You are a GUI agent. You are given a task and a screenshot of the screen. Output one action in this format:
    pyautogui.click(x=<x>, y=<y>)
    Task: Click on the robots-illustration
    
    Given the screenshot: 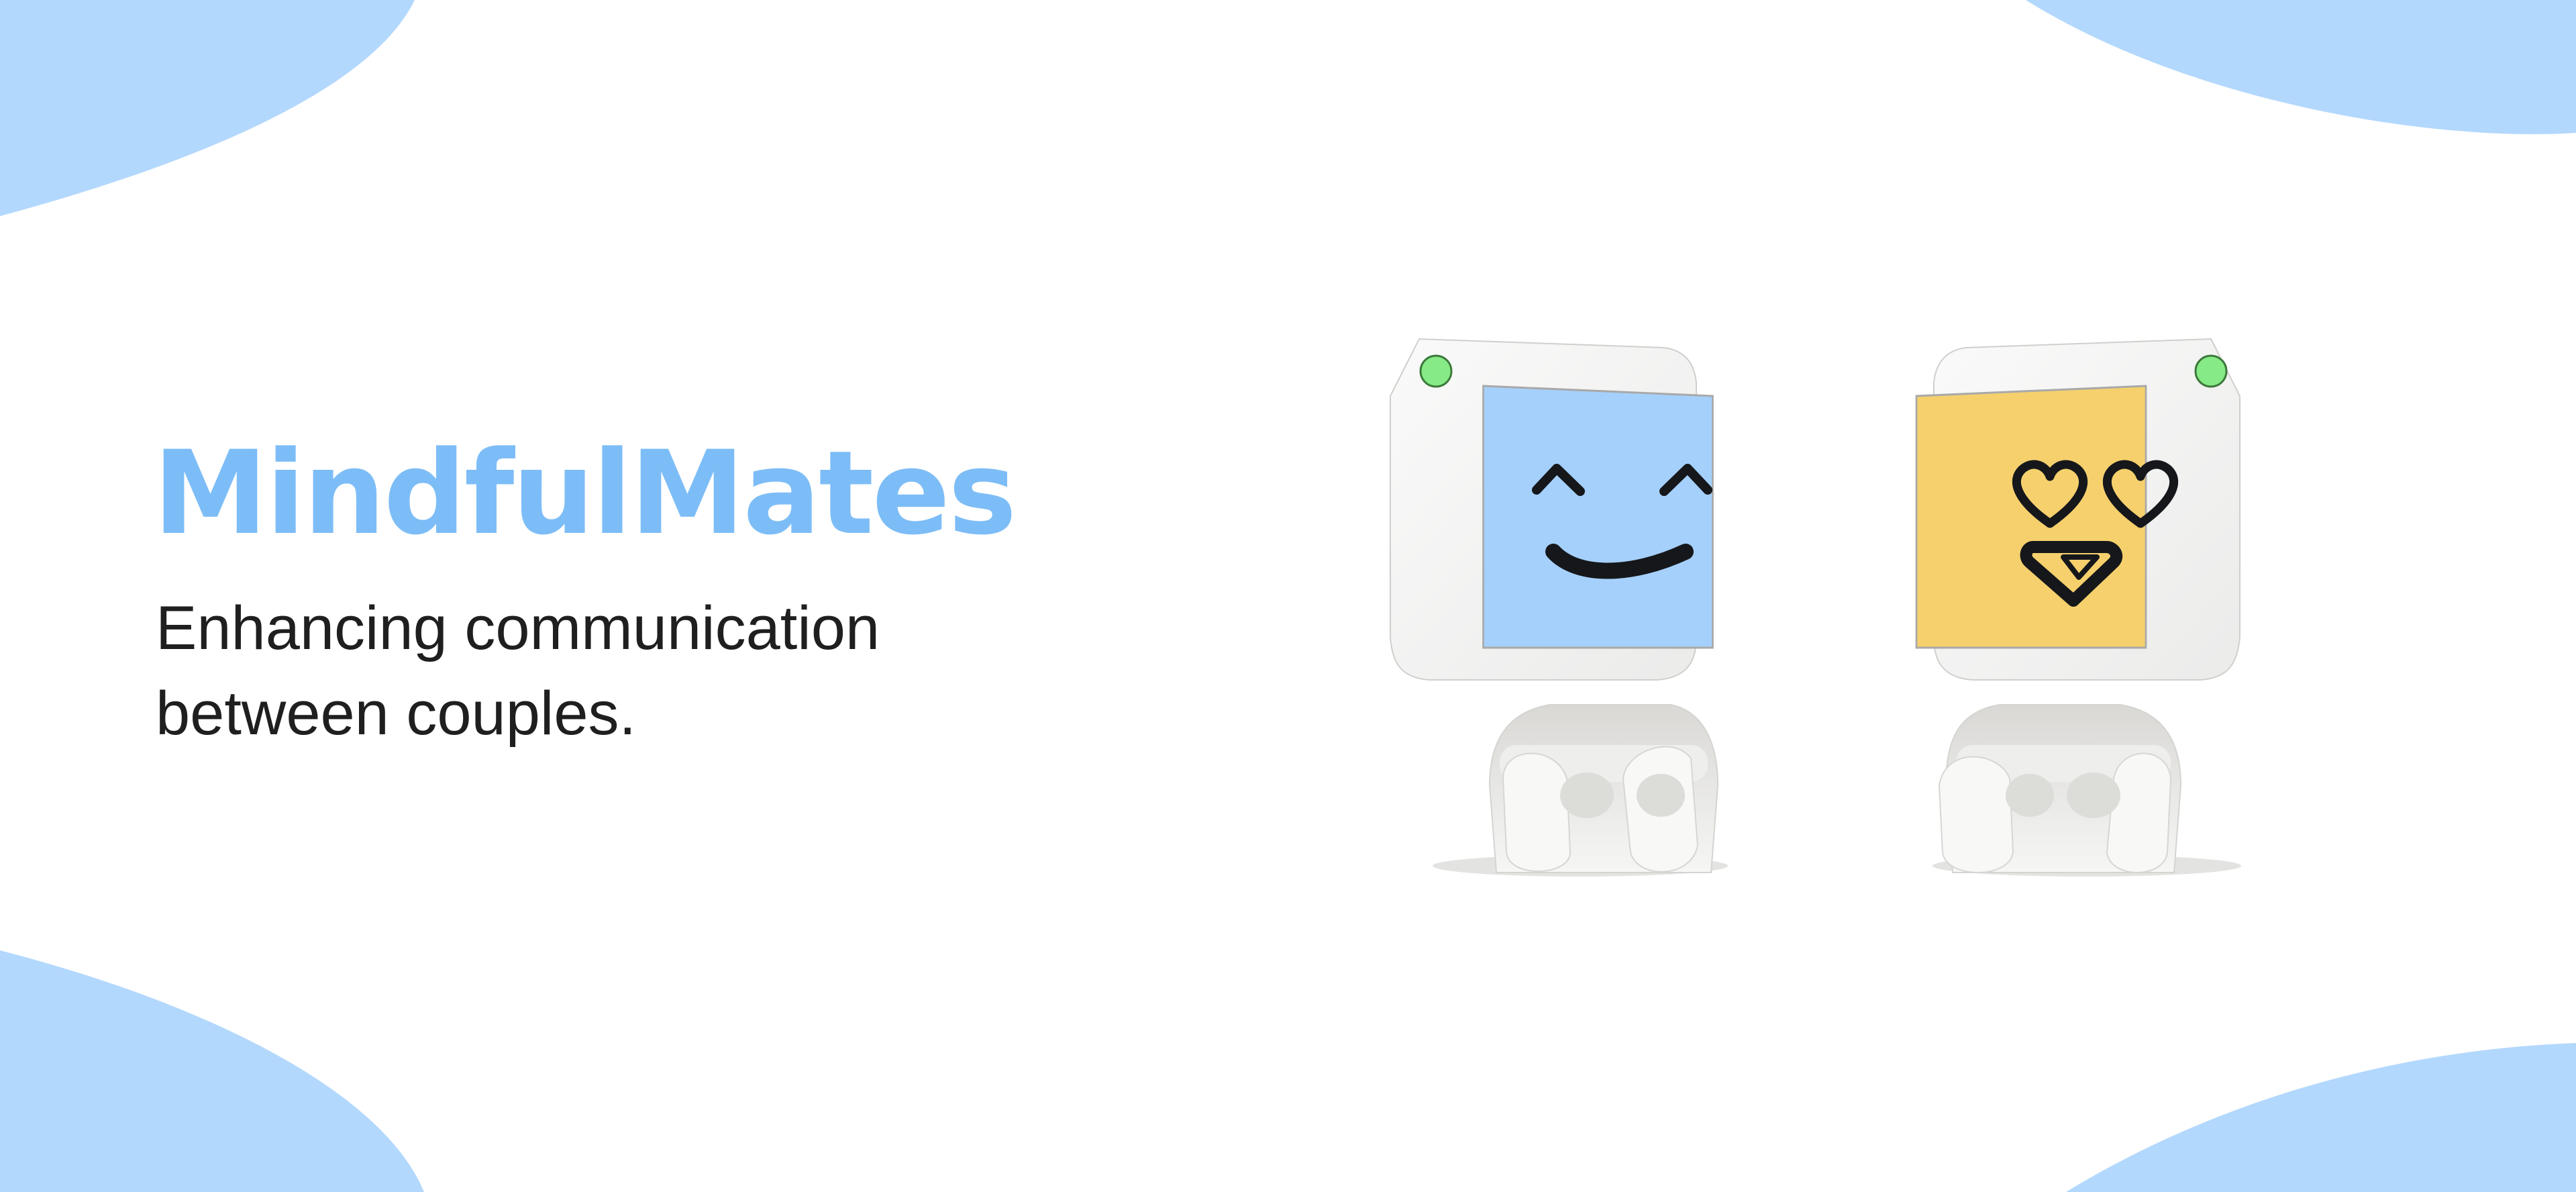 What is the action you would take?
    pyautogui.click(x=1815, y=607)
    